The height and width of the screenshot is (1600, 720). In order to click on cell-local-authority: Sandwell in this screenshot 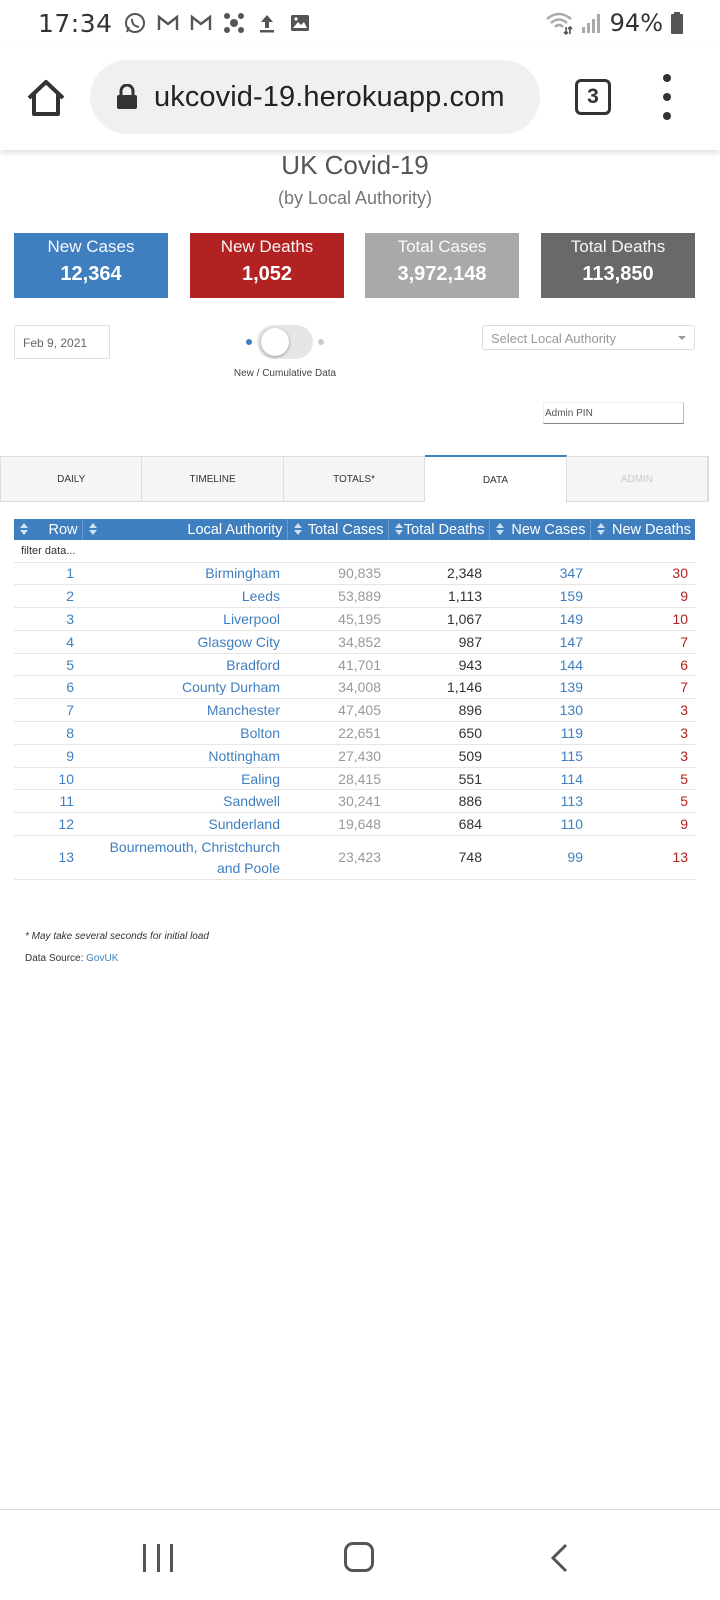, I will do `click(184, 801)`.